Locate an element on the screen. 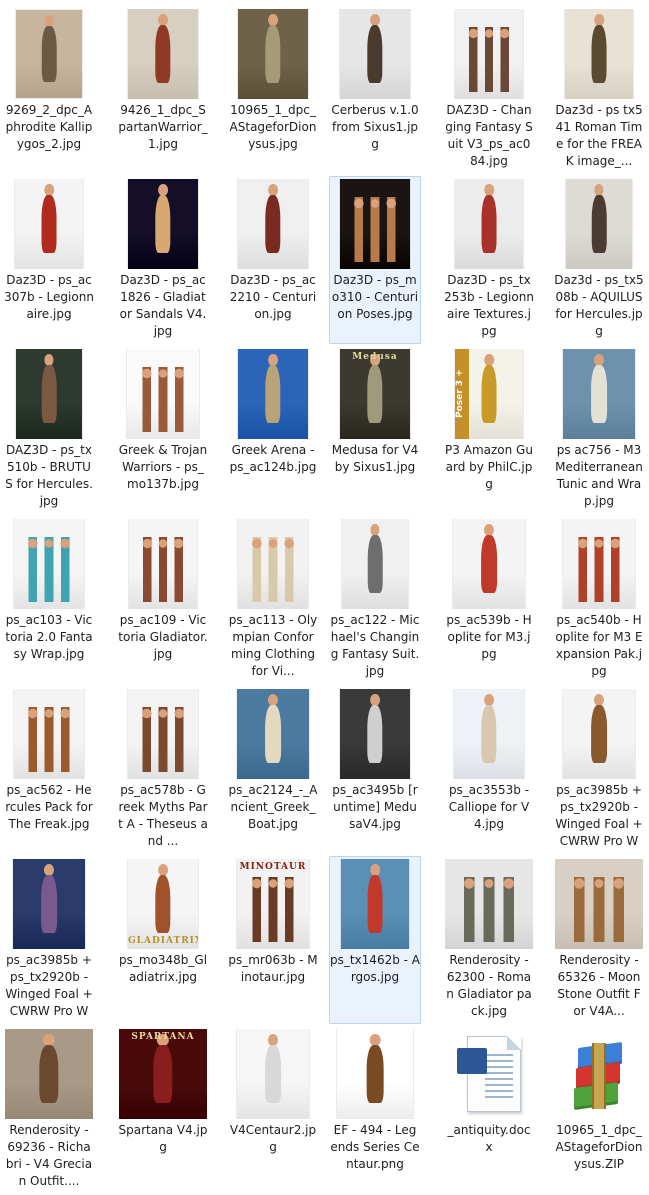 The height and width of the screenshot is (1195, 649). file-item: Greek & Trojan Warriors - ps_mo137b.jpg is located at coordinates (163, 430).